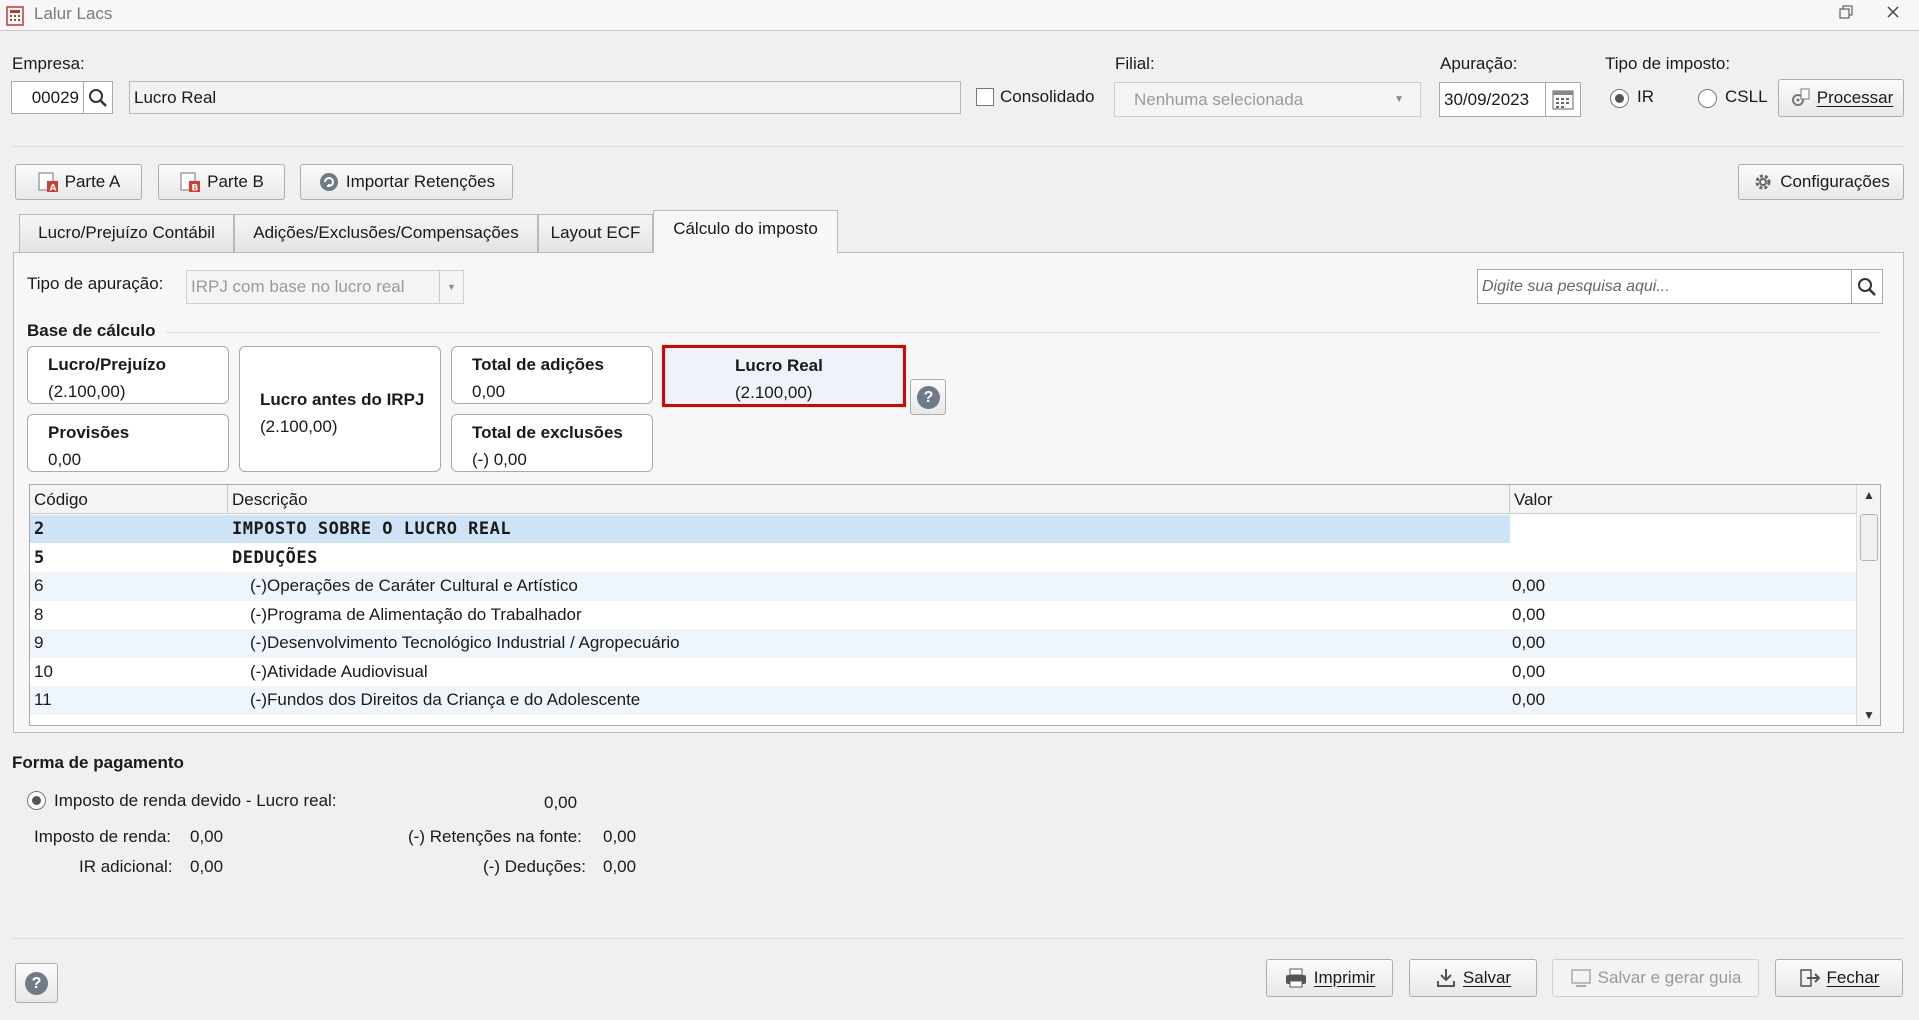 This screenshot has width=1919, height=1020. Describe the element at coordinates (95, 283) in the screenshot. I see `tipo-apuracao-label: Tipo de apuração:` at that location.